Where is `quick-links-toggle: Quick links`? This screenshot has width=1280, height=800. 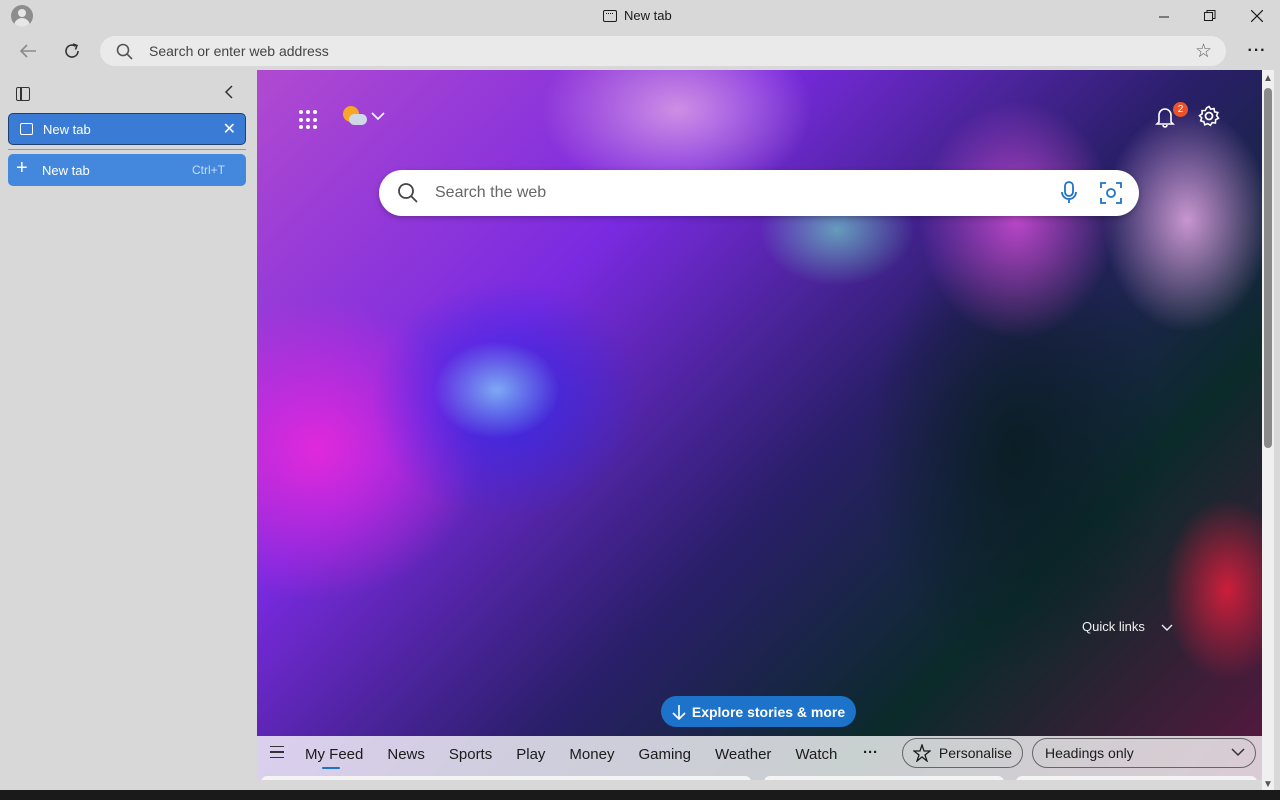
quick-links-toggle: Quick links is located at coordinates (1127, 626).